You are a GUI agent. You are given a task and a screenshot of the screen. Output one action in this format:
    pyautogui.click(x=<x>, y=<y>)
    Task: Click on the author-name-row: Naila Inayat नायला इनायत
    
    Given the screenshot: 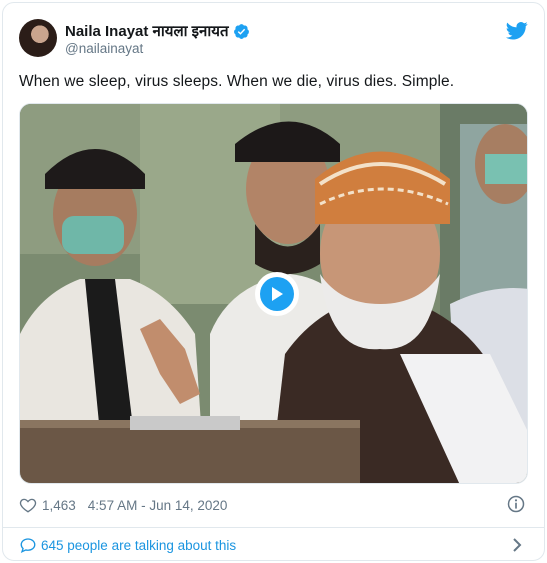 What is the action you would take?
    pyautogui.click(x=157, y=31)
    